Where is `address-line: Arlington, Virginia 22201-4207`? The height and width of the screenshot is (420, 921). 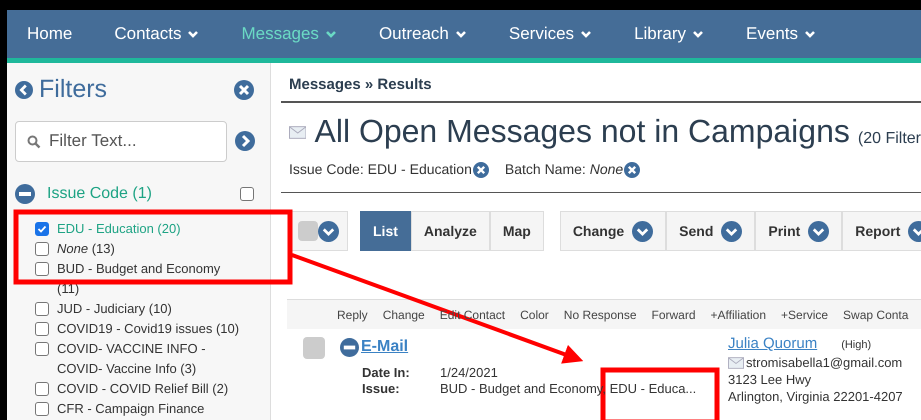
address-line: Arlington, Virginia 22201-4207 is located at coordinates (815, 396).